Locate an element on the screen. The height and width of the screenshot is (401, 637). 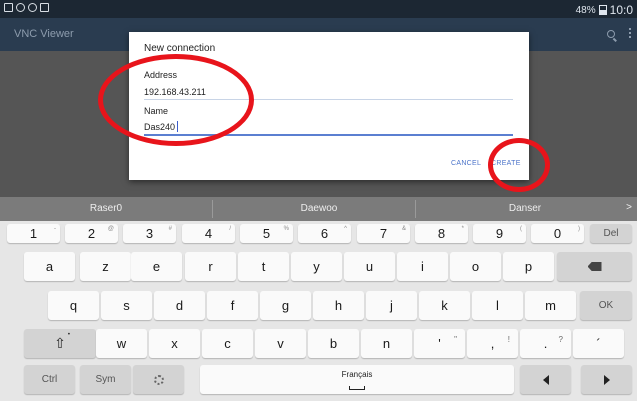
ctrl-key: Ctrl is located at coordinates (49, 379).